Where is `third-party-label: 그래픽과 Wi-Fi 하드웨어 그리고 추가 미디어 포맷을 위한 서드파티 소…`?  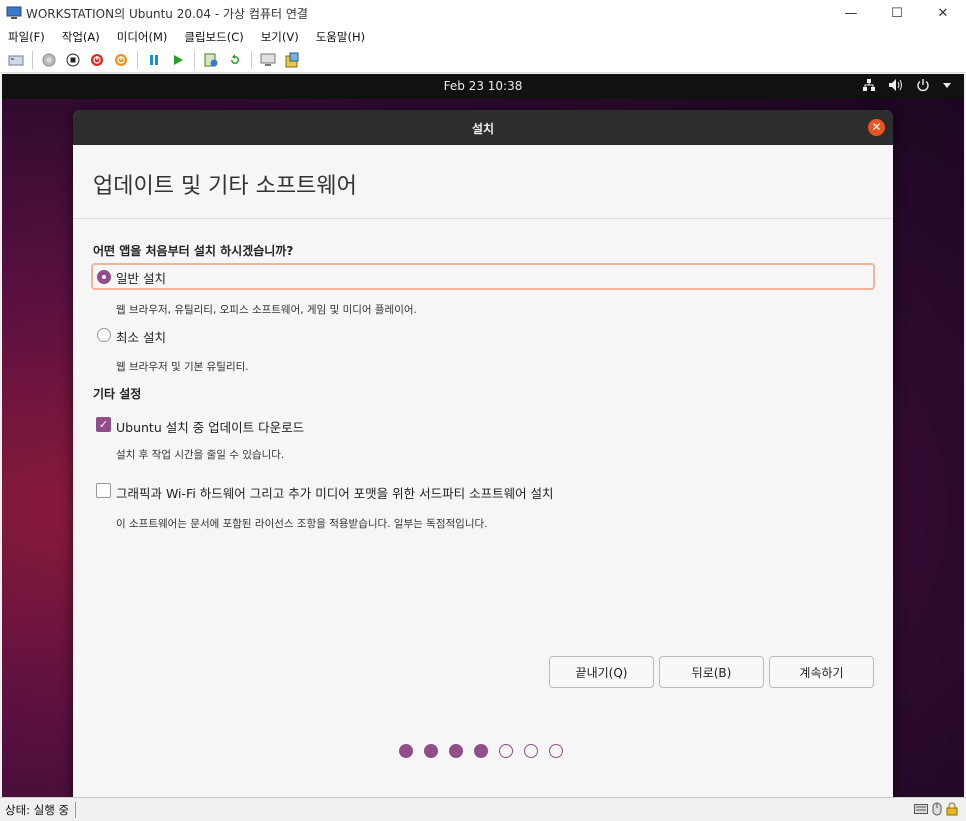 third-party-label: 그래픽과 Wi-Fi 하드웨어 그리고 추가 미디어 포맷을 위한 서드파티 소… is located at coordinates (335, 492).